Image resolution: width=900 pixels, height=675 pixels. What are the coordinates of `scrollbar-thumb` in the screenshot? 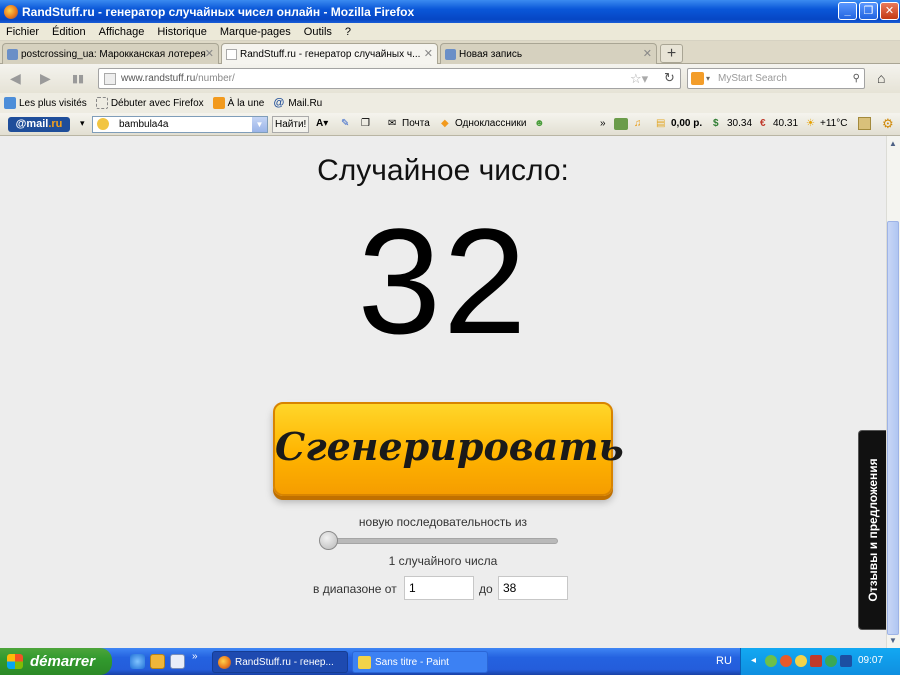 It's located at (893, 428).